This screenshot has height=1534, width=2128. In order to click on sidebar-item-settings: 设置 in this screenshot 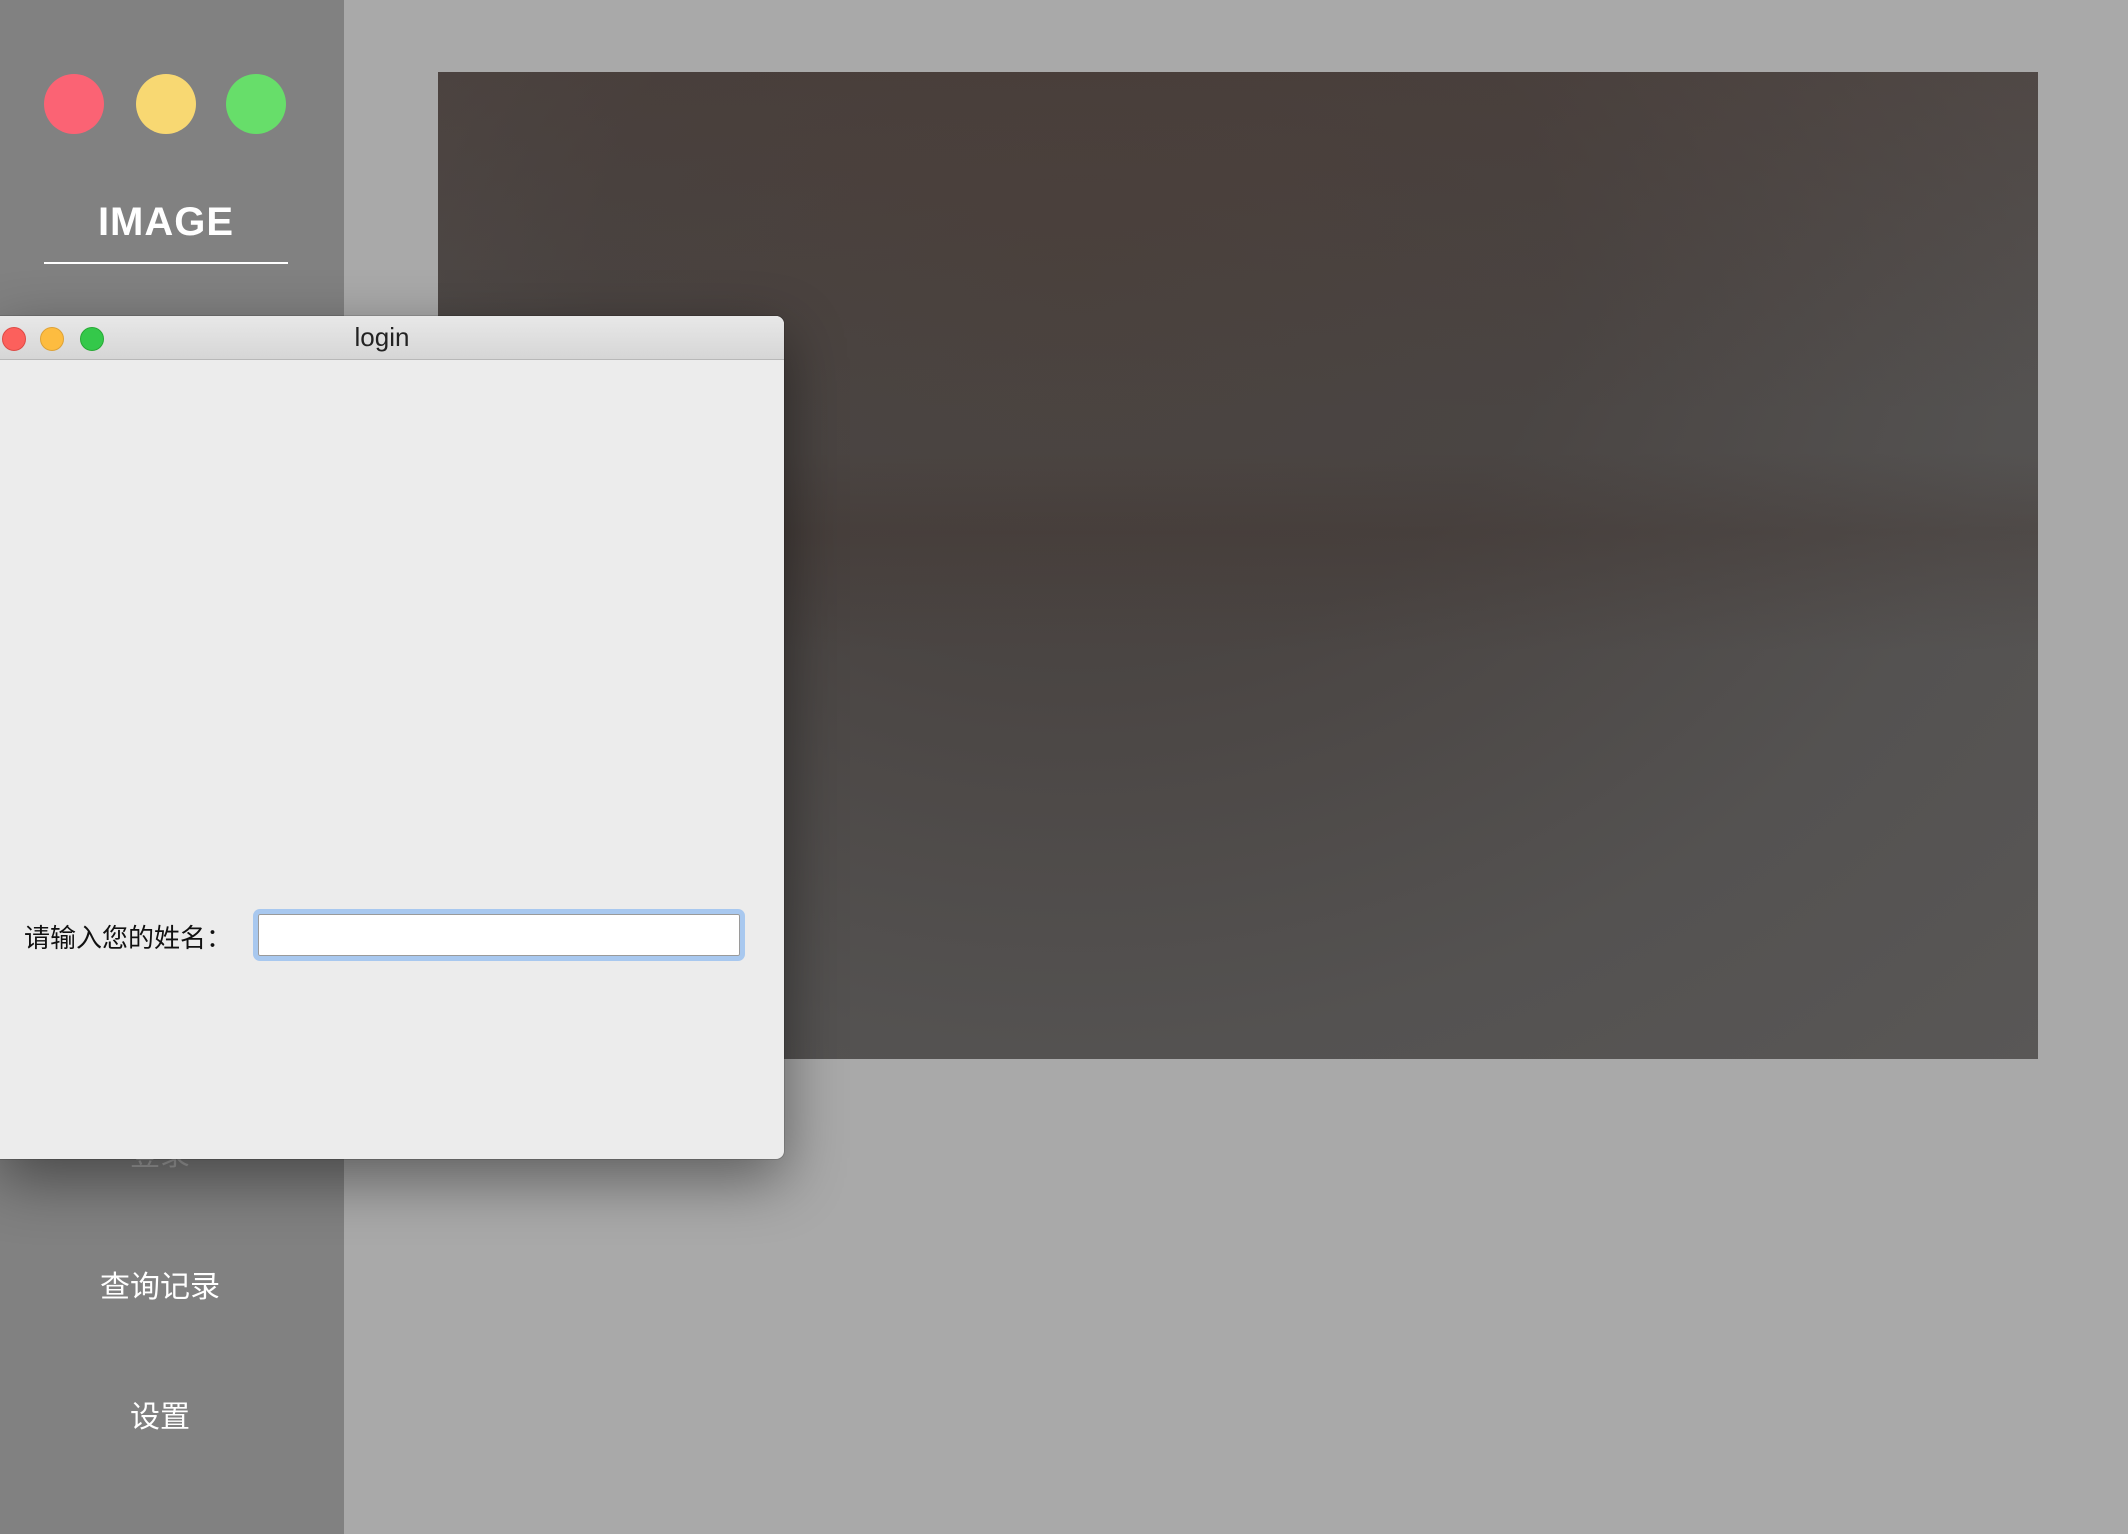, I will do `click(160, 1414)`.